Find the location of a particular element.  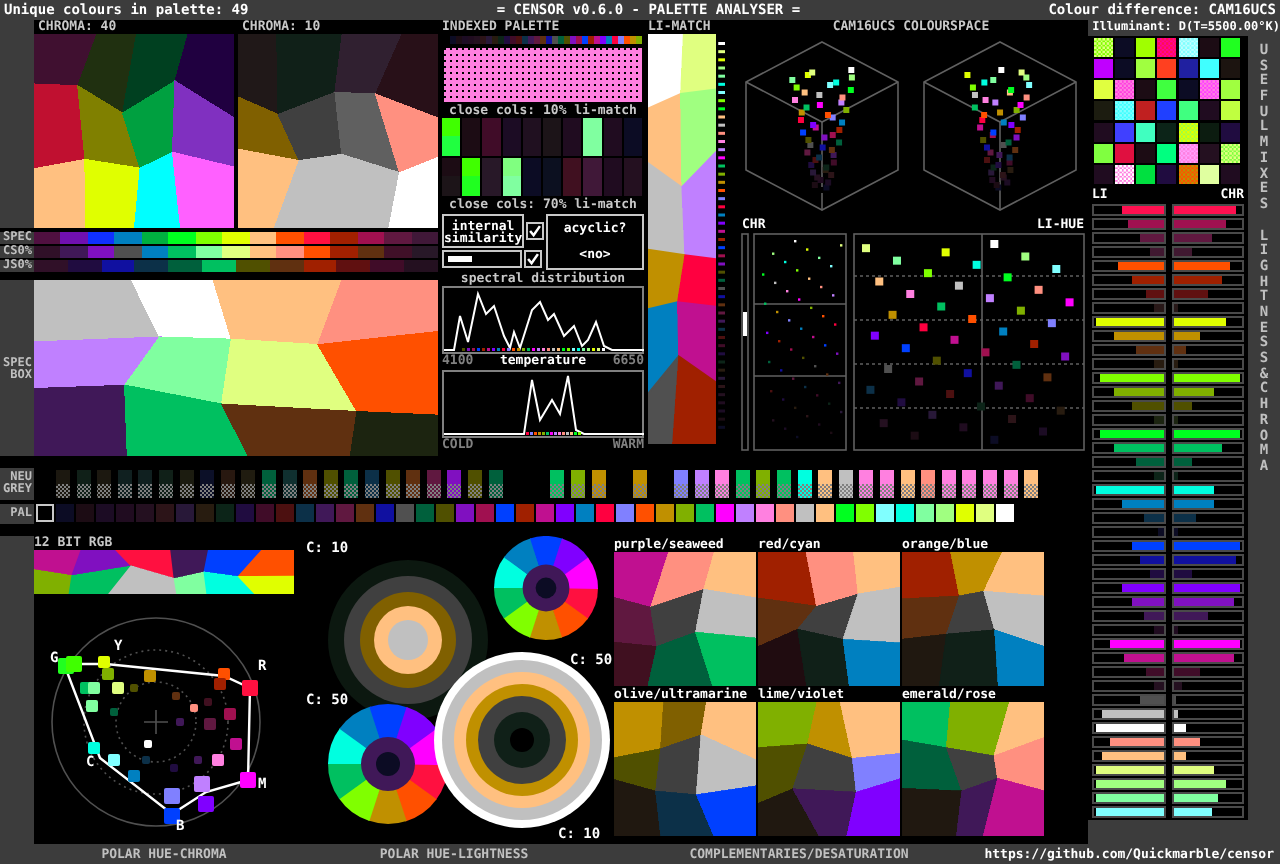

similarity-slider is located at coordinates (482, 259).